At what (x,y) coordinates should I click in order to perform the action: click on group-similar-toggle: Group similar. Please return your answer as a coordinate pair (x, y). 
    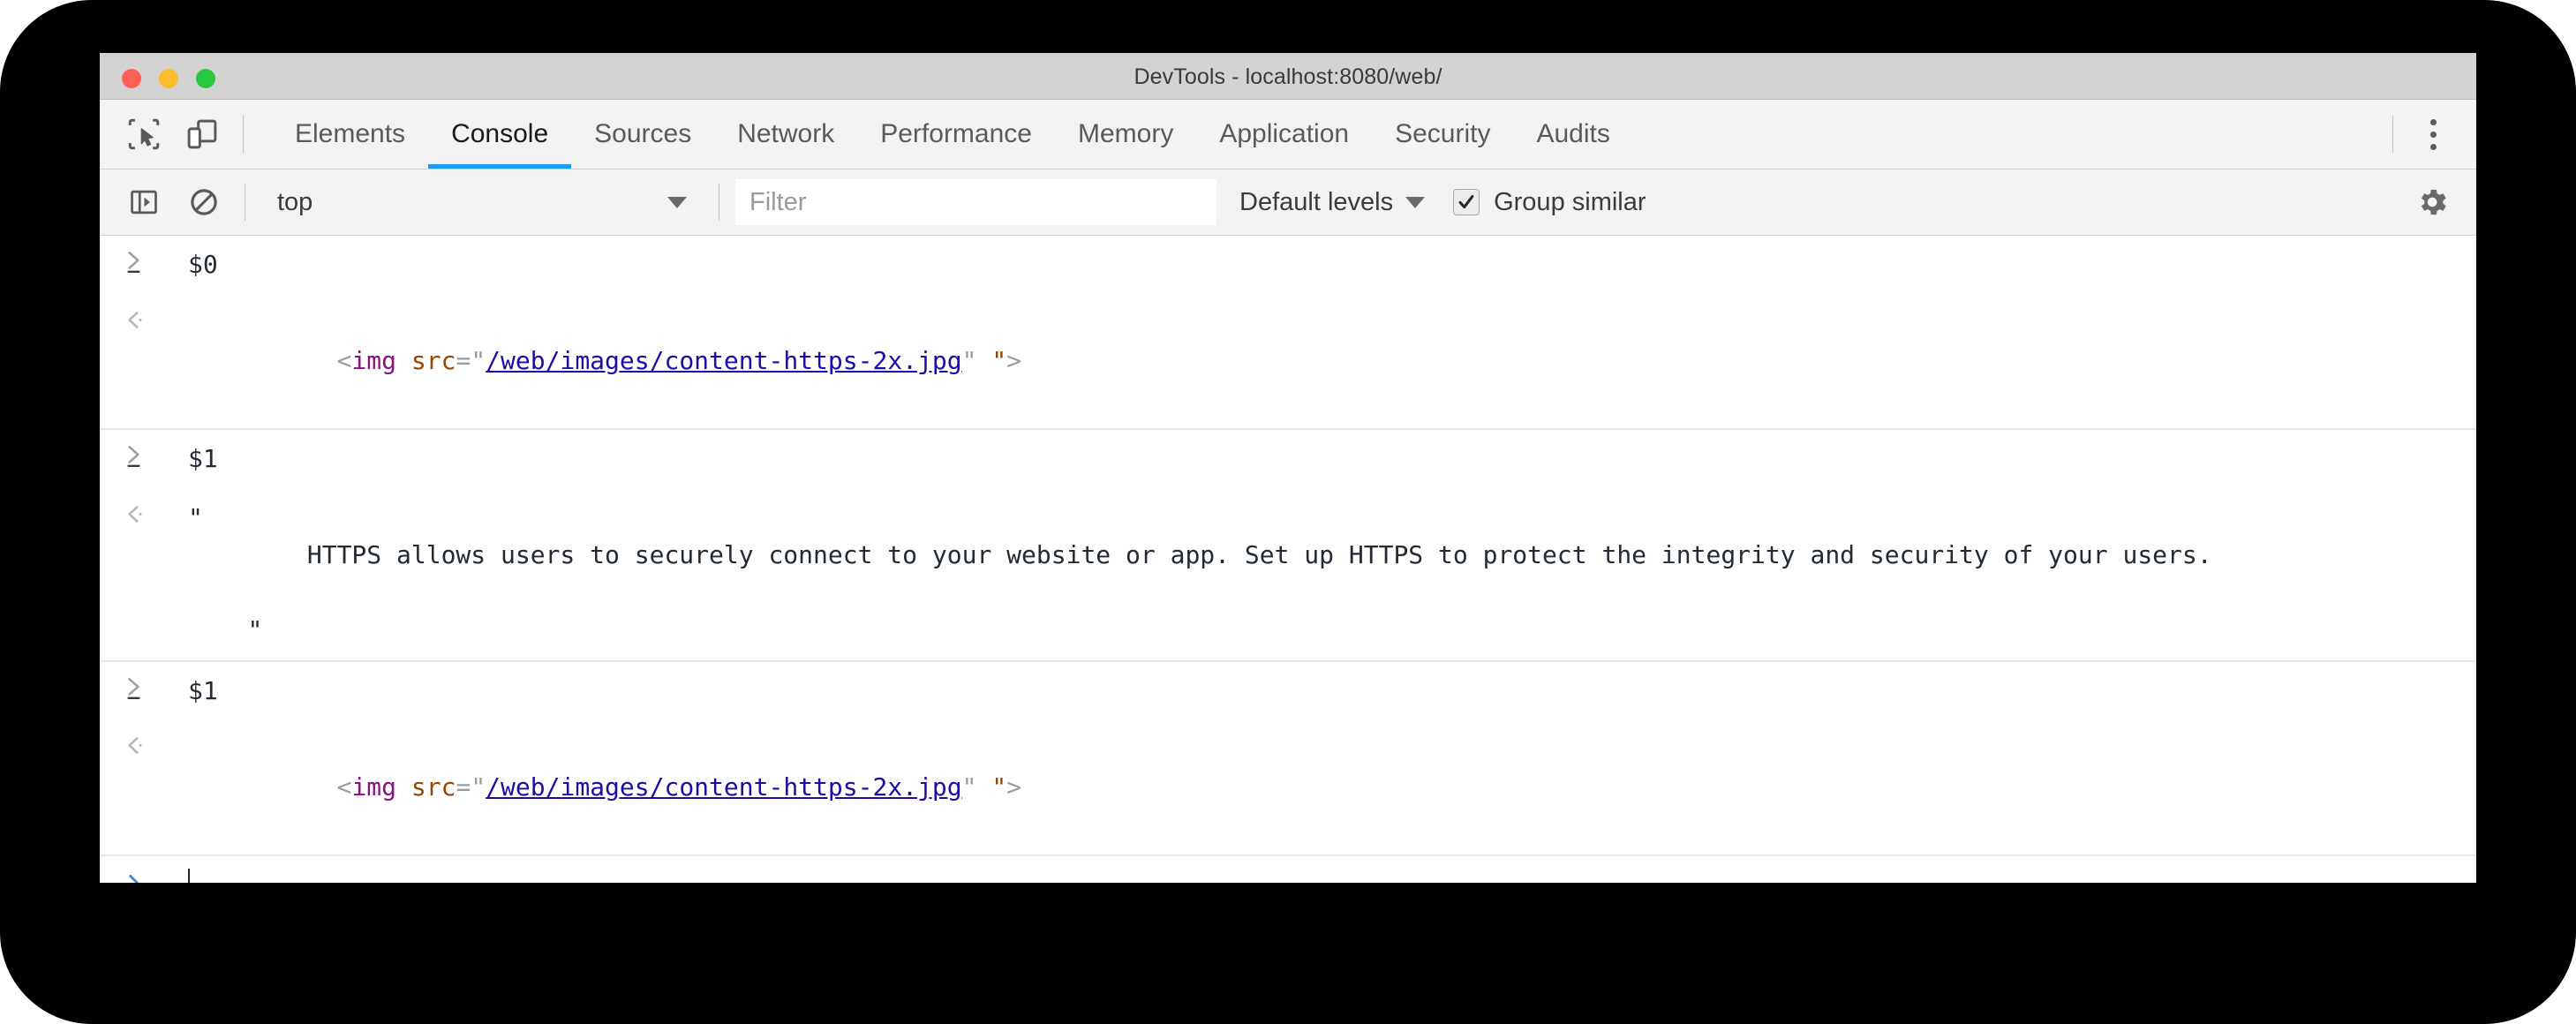
    Looking at the image, I should click on (1550, 202).